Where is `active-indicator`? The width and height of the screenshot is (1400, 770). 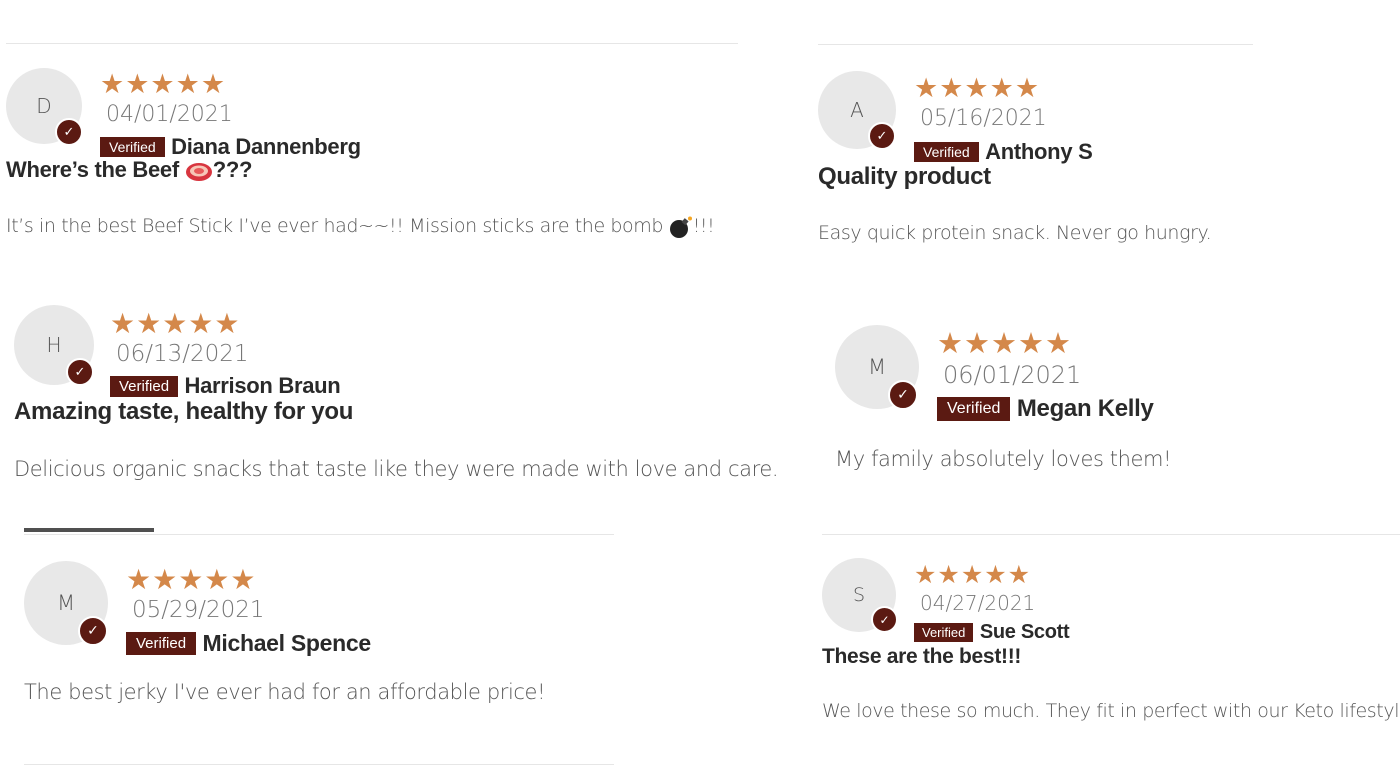
active-indicator is located at coordinates (89, 530).